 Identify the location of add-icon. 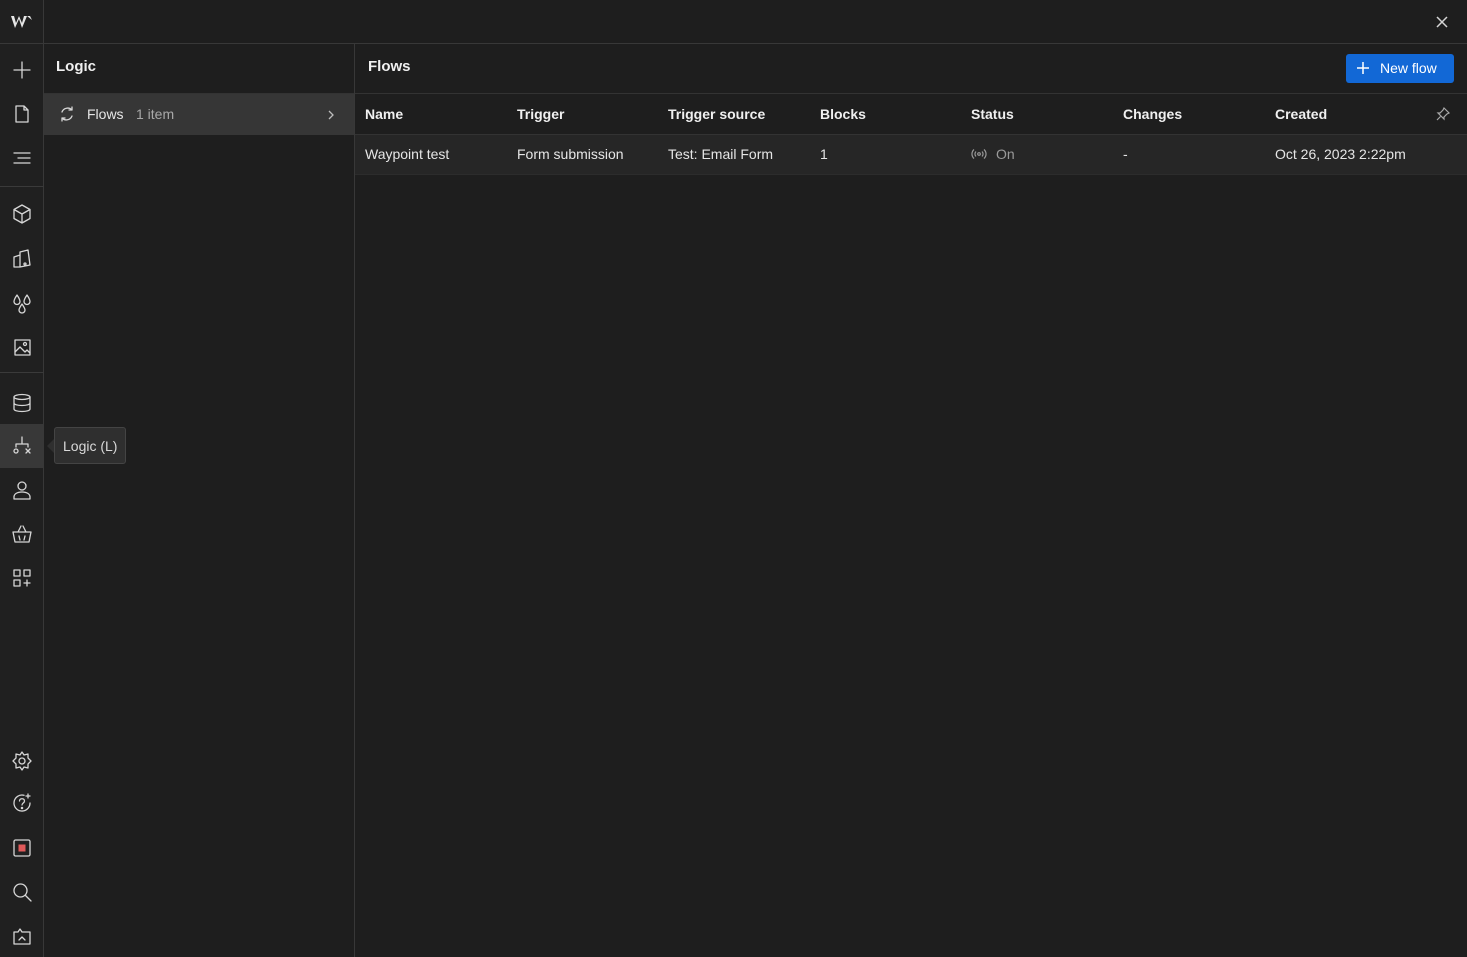
(22, 70).